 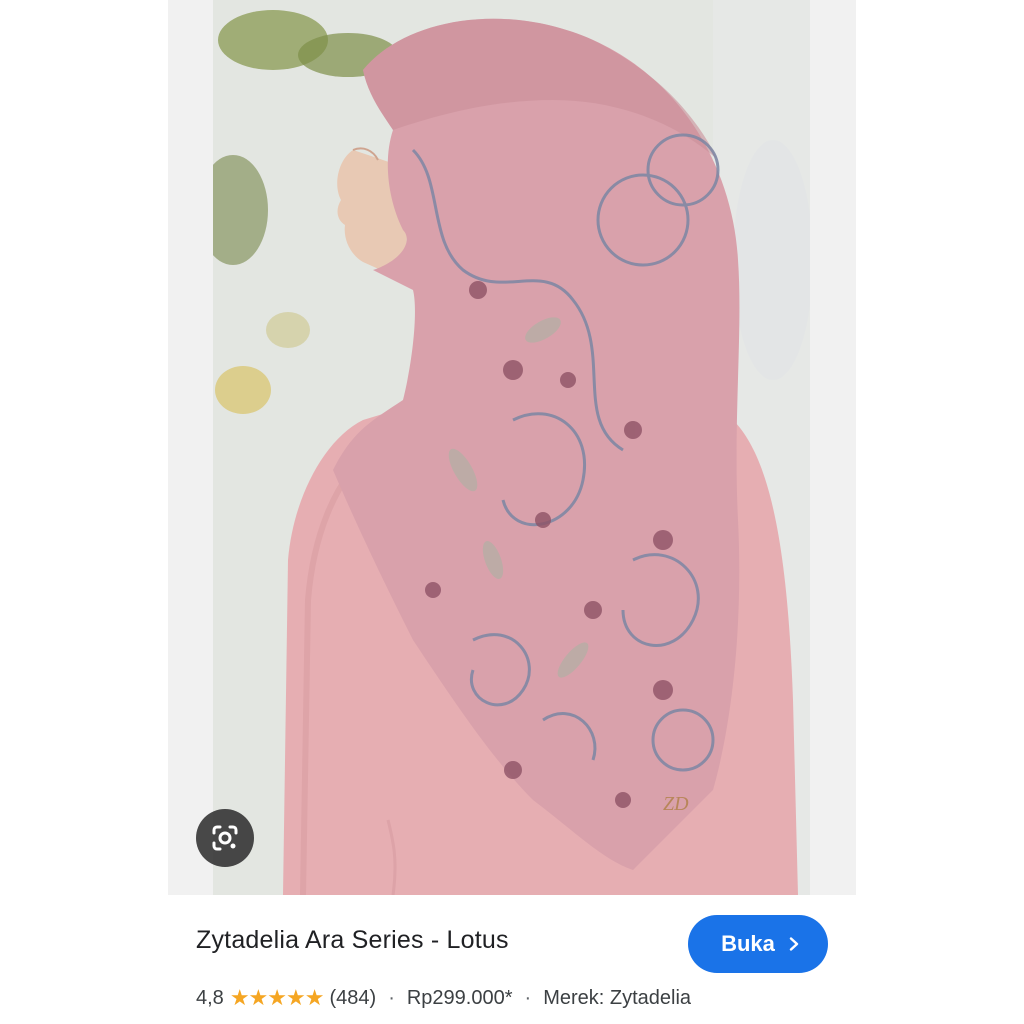 What do you see at coordinates (210, 997) in the screenshot?
I see `rating-value: 4,8` at bounding box center [210, 997].